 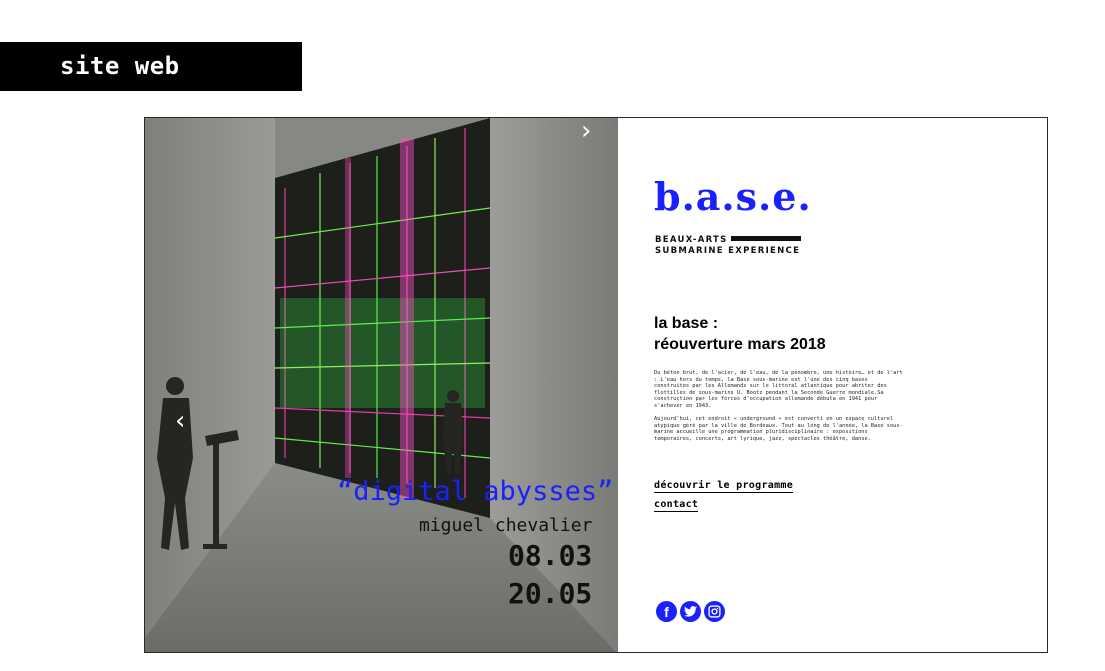 I want to click on contact-link: contact, so click(x=676, y=505).